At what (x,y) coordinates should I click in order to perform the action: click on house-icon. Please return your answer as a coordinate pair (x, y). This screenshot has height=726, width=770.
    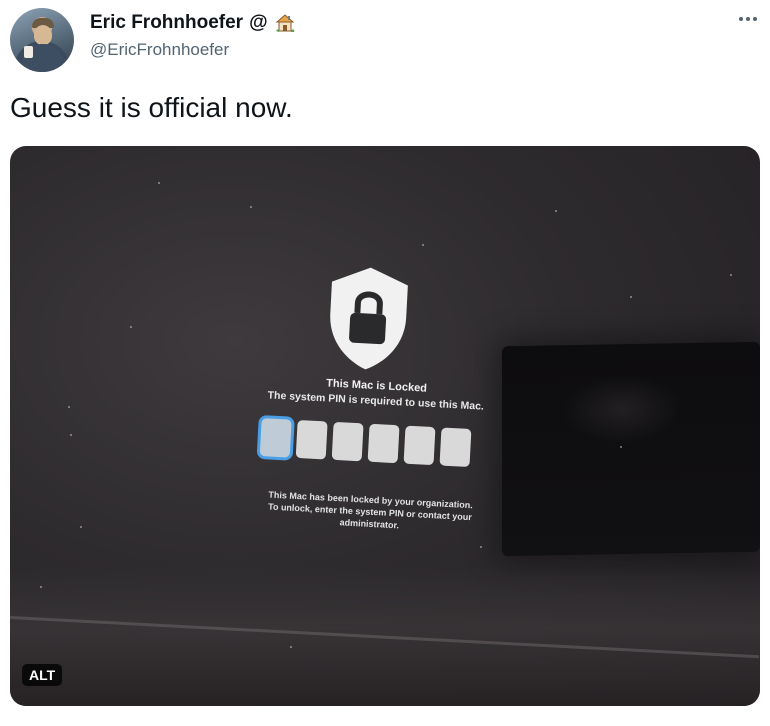
    Looking at the image, I should click on (284, 23).